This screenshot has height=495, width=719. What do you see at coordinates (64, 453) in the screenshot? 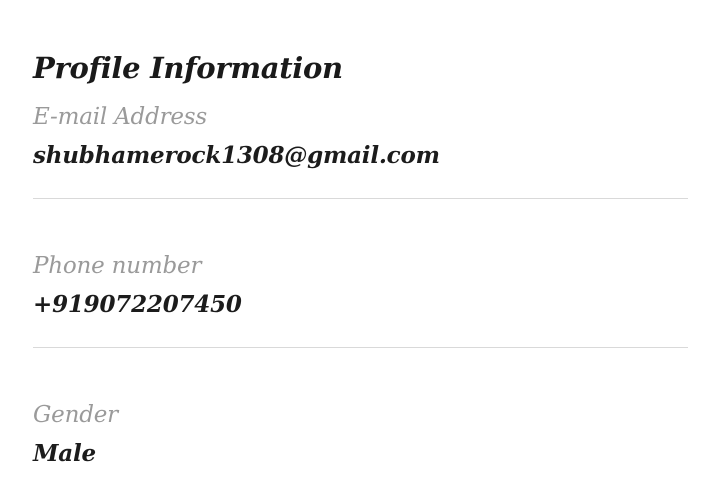
I see `gender-value: Male` at bounding box center [64, 453].